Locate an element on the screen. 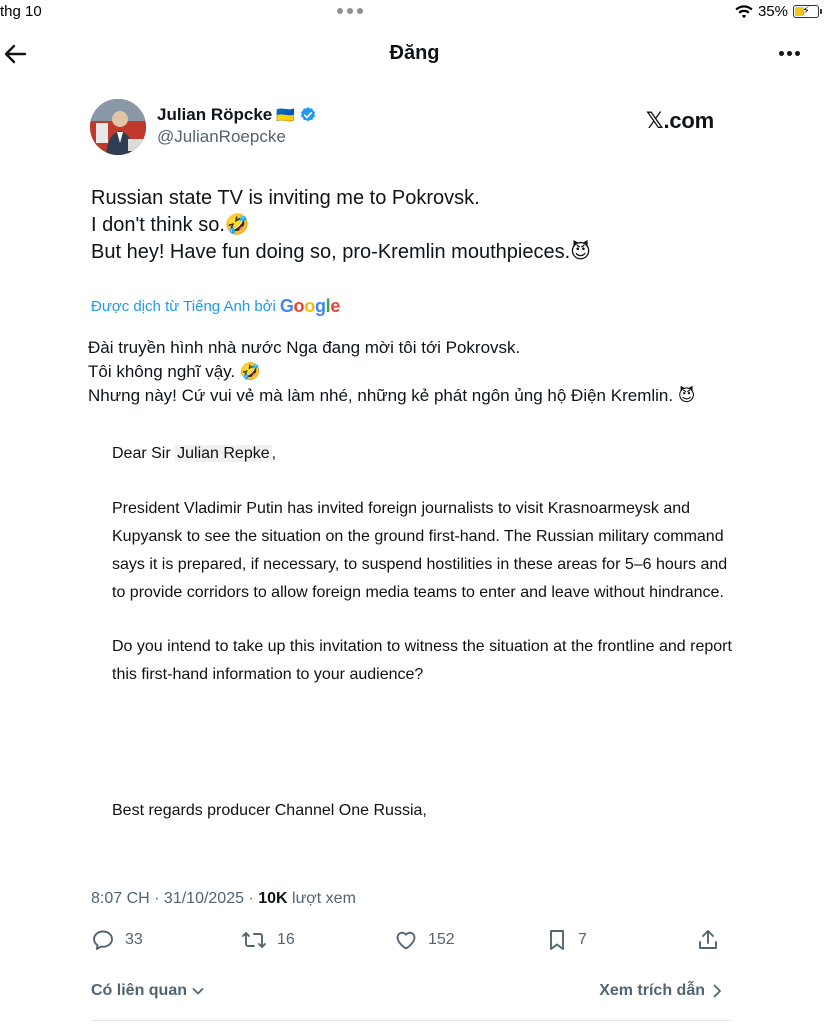 The width and height of the screenshot is (829, 1024). chevron-down-icon is located at coordinates (198, 991).